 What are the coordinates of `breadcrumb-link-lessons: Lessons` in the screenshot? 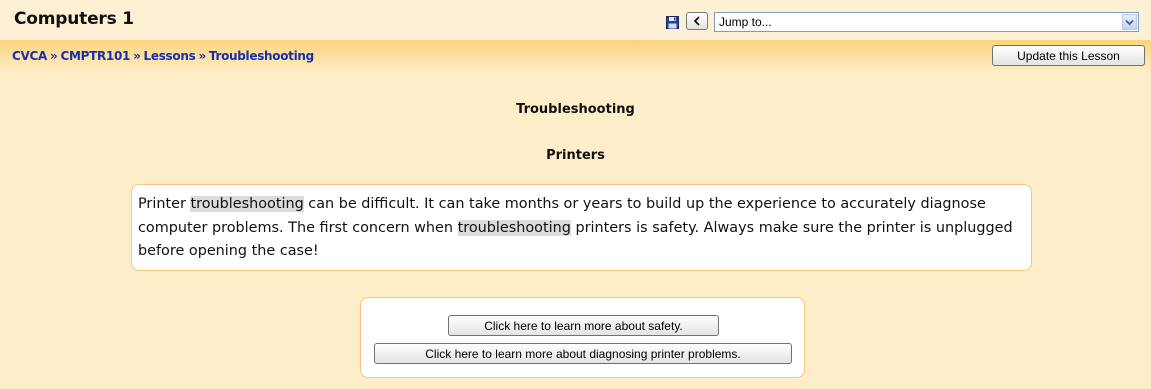 It's located at (170, 56).